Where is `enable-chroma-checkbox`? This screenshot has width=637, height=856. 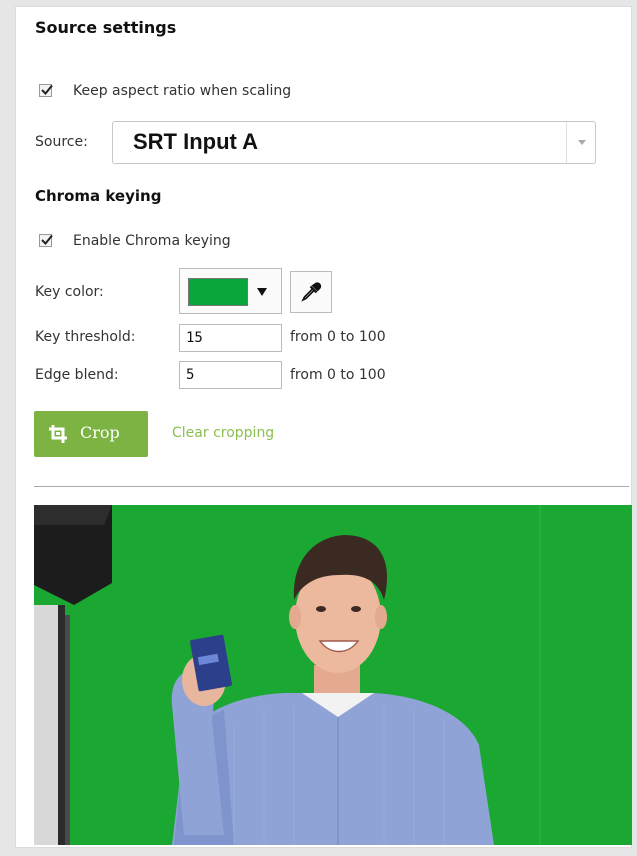 enable-chroma-checkbox is located at coordinates (46, 240).